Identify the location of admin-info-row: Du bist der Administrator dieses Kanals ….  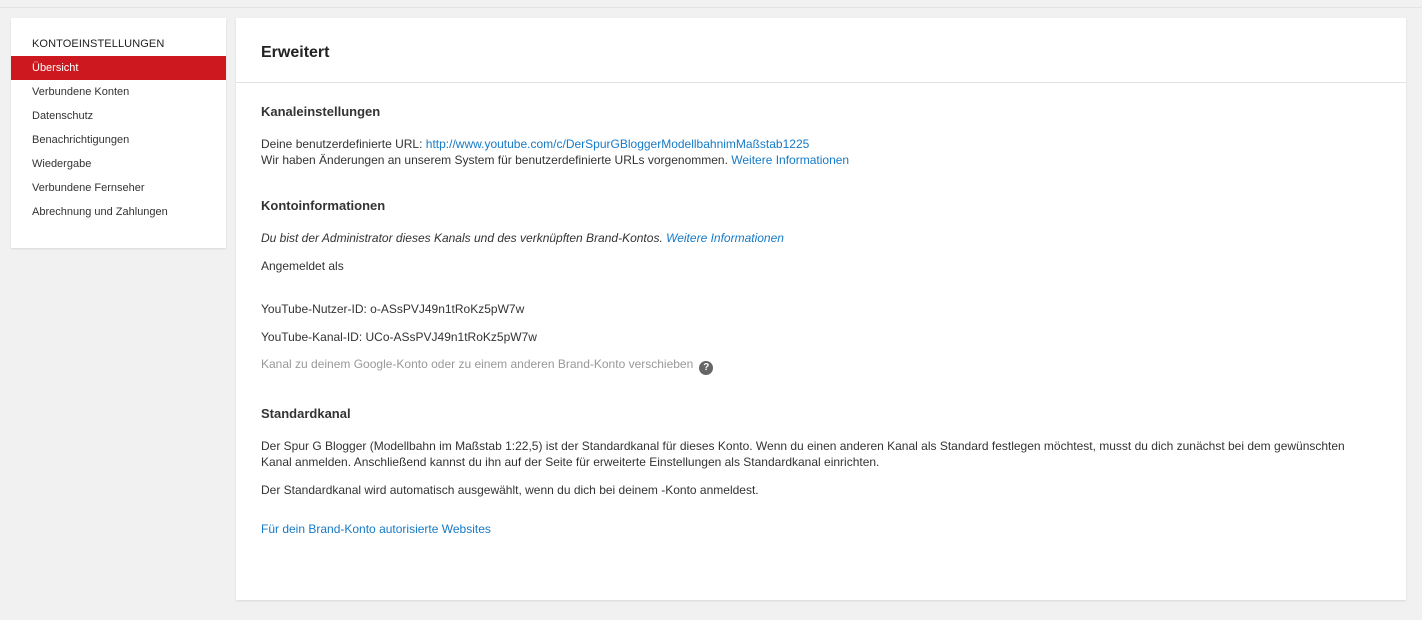
(522, 238).